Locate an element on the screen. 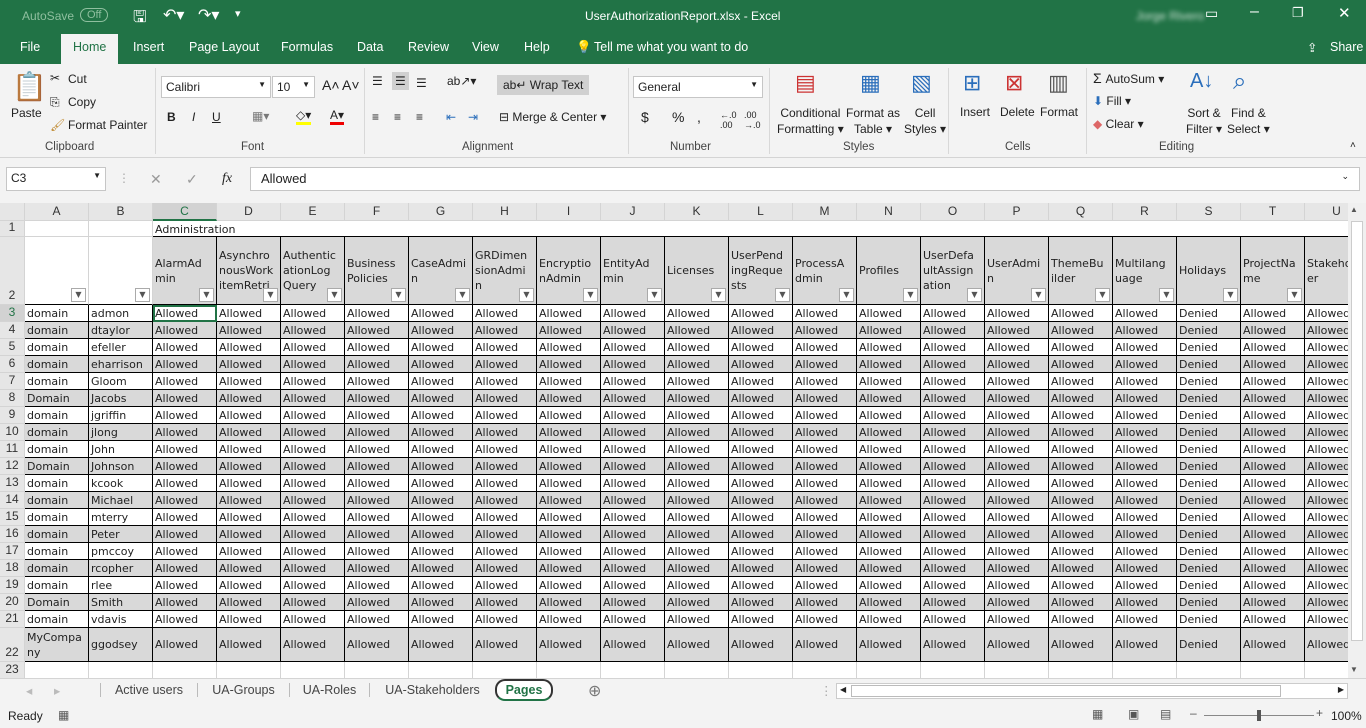  row-header-7: 7 is located at coordinates (12, 381).